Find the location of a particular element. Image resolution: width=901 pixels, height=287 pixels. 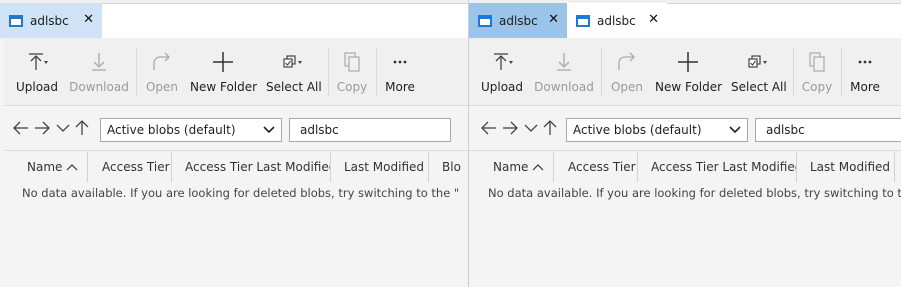

tab-strip: adlsbc ✕ is located at coordinates (234, 19).